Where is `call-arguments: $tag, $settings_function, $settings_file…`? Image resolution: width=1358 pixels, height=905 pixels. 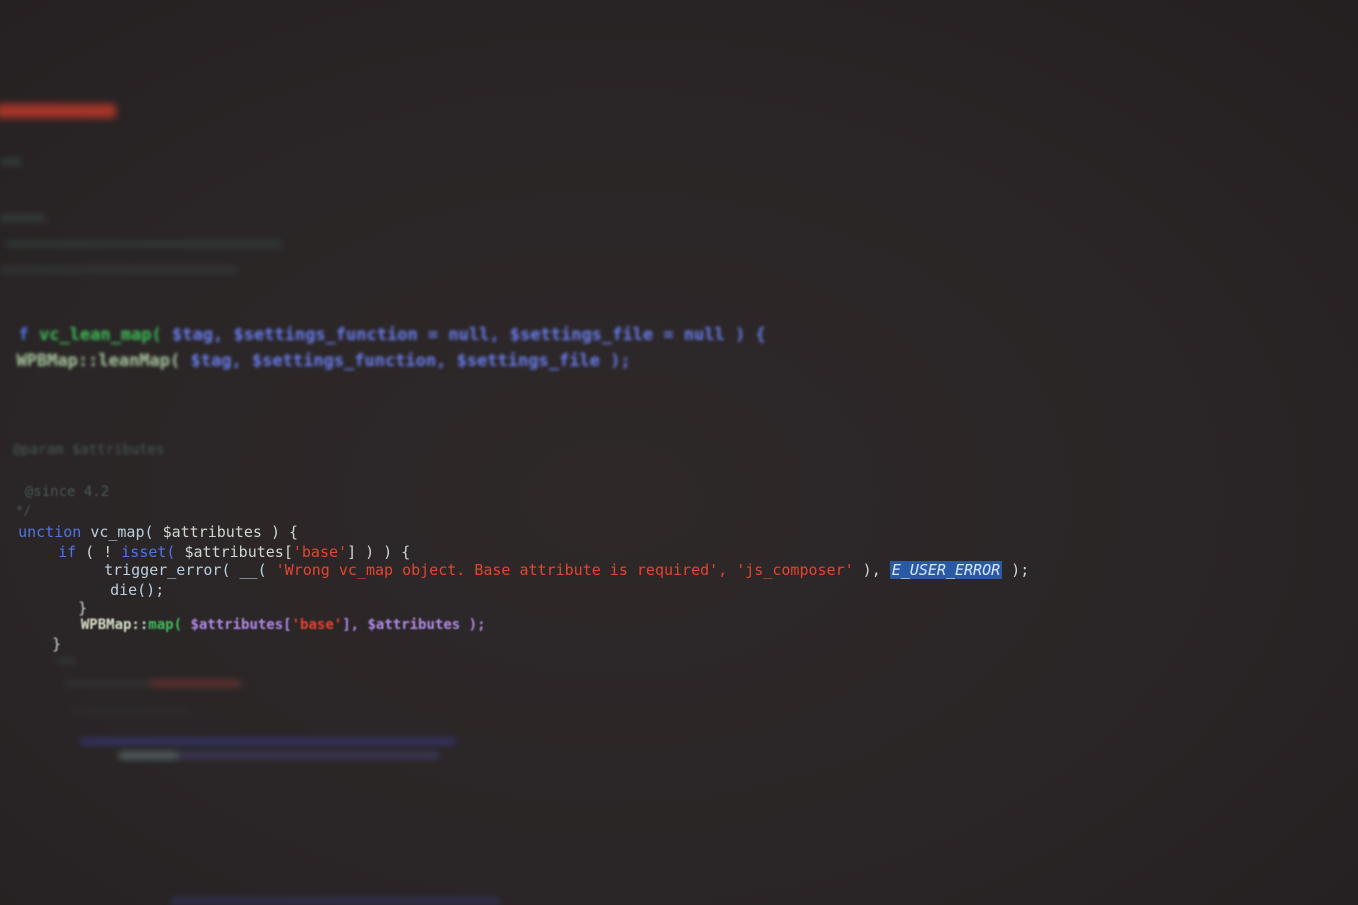
call-arguments: $tag, $settings_function, $settings_file… is located at coordinates (410, 361).